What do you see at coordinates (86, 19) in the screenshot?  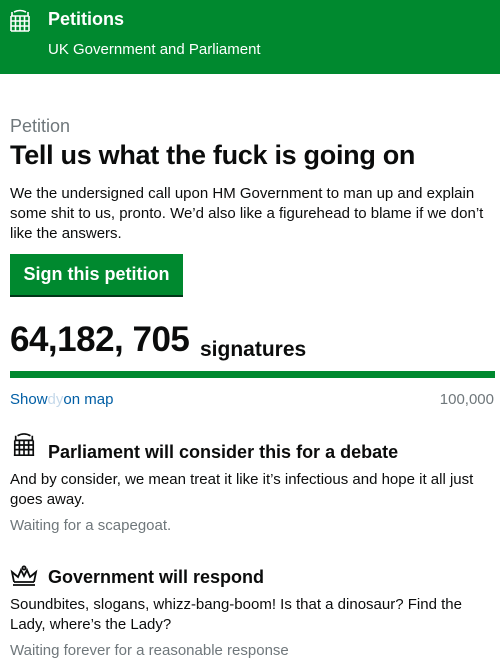 I see `site-title: Petitions` at bounding box center [86, 19].